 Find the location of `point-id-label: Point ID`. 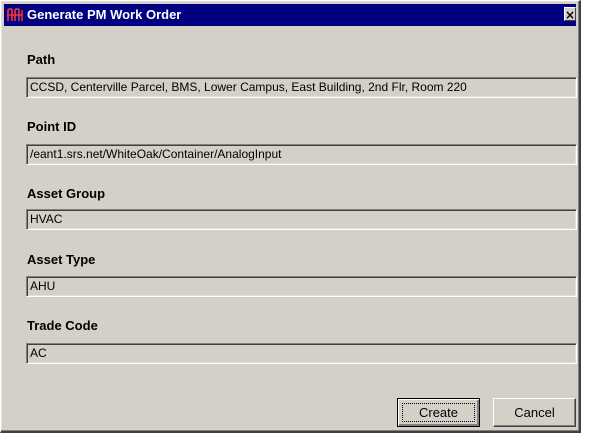

point-id-label: Point ID is located at coordinates (52, 126).